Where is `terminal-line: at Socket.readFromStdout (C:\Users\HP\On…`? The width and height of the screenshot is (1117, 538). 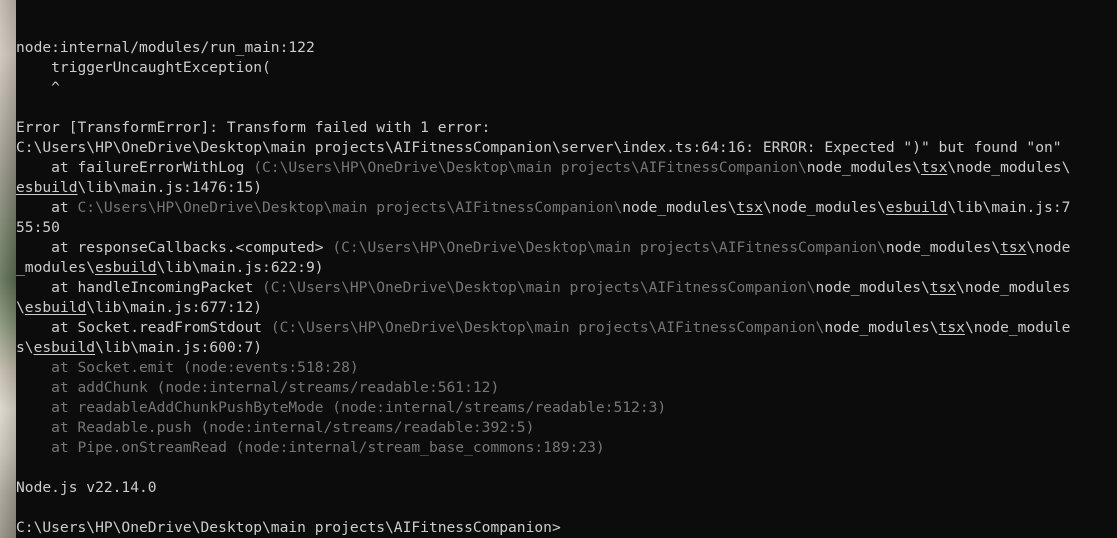
terminal-line: at Socket.readFromStdout (C:\Users\HP\On… is located at coordinates (566, 328).